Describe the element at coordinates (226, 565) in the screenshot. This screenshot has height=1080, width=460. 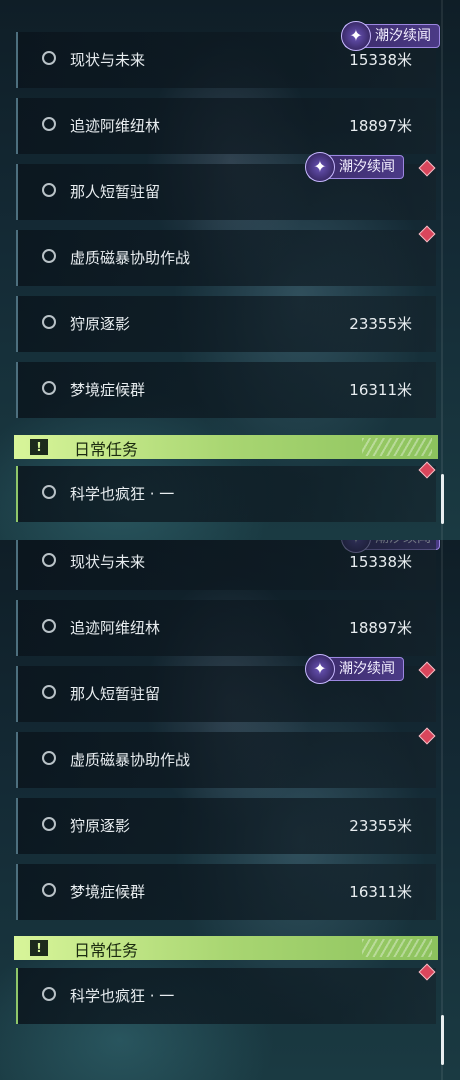
I see `quest-item: 现状与未来 15338米` at that location.